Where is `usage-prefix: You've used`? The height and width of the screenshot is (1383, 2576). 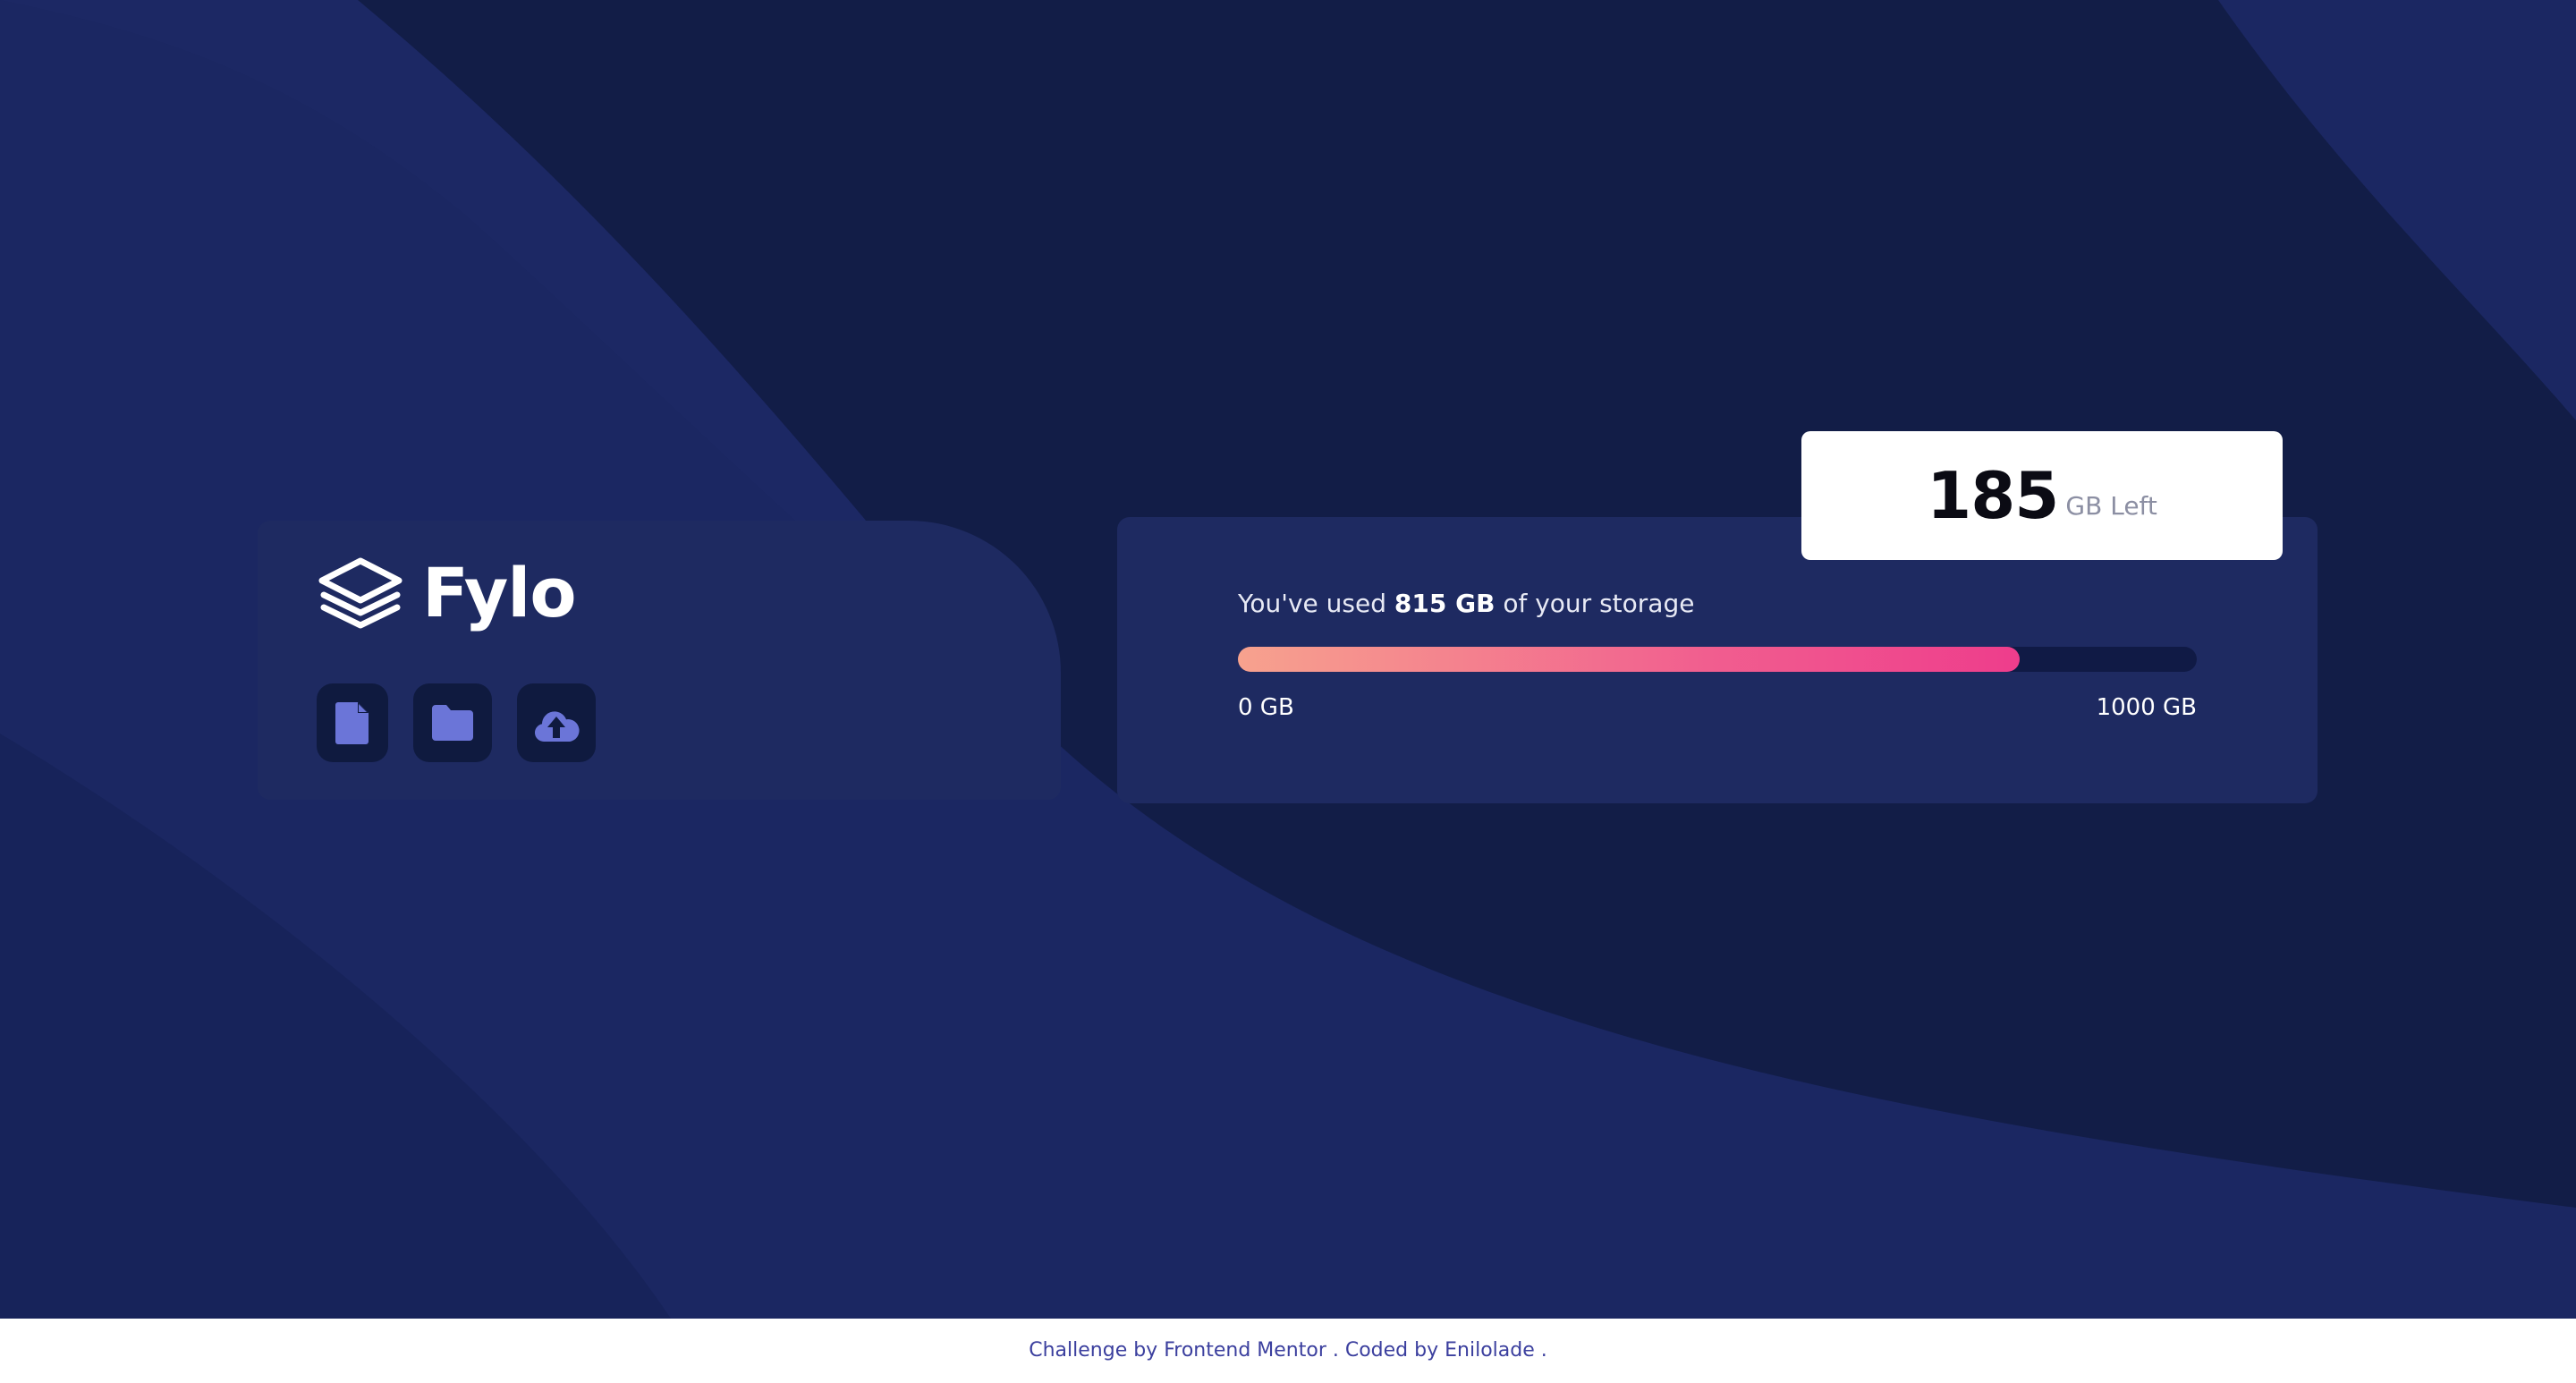
usage-prefix: You've used is located at coordinates (1316, 604).